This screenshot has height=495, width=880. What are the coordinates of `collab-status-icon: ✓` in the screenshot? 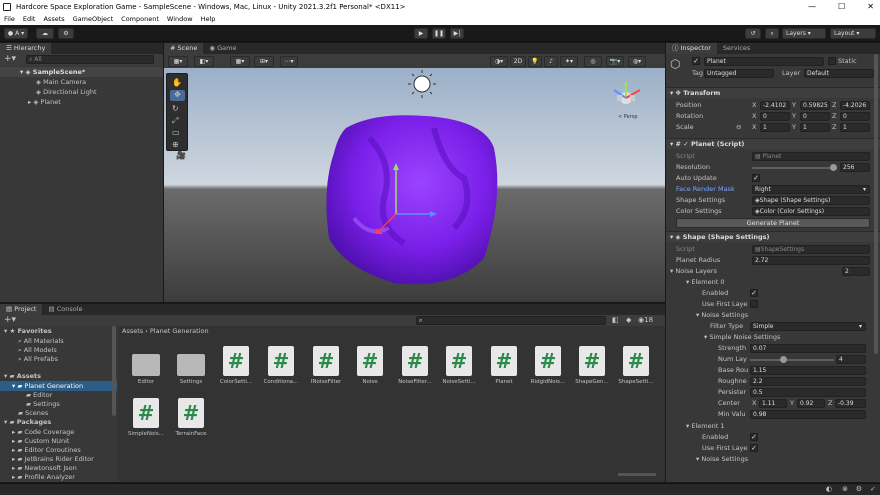 It's located at (873, 489).